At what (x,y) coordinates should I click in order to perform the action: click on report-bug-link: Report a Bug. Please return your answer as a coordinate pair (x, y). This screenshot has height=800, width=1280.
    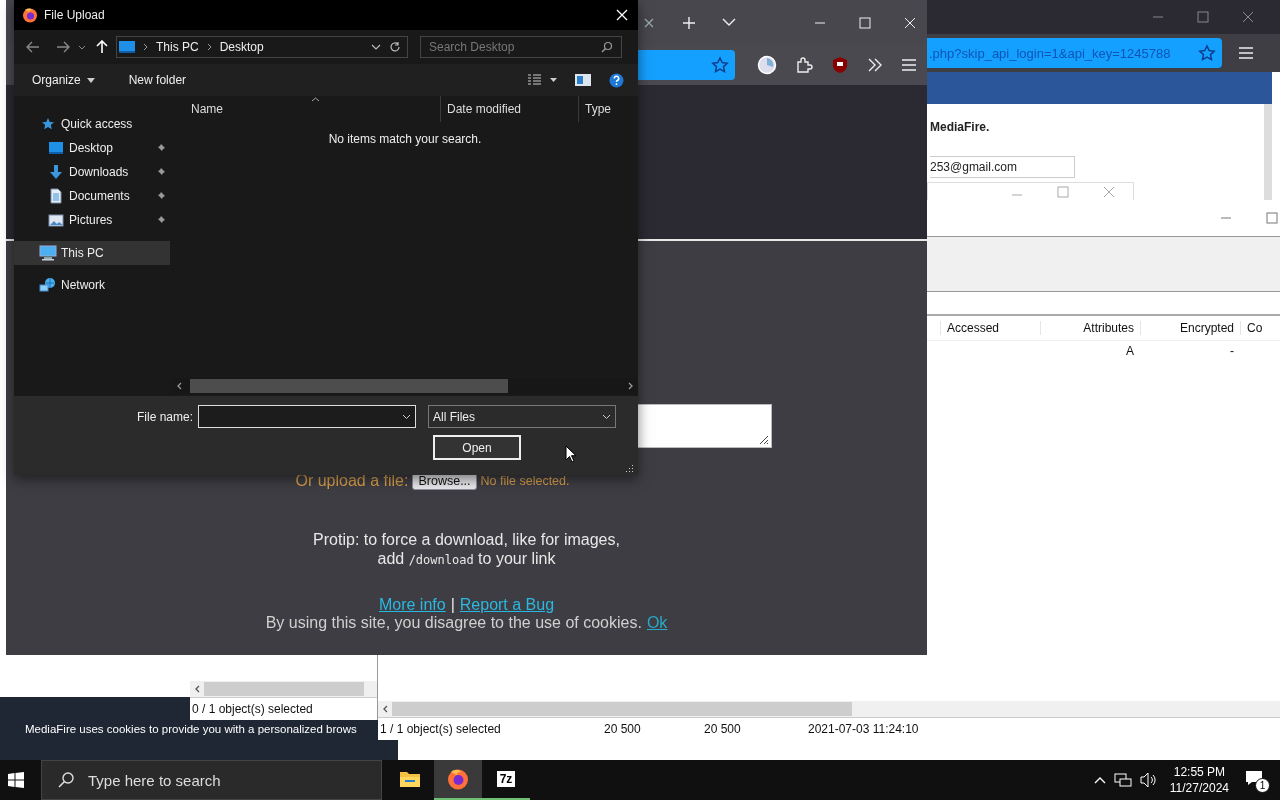
    Looking at the image, I should click on (507, 605).